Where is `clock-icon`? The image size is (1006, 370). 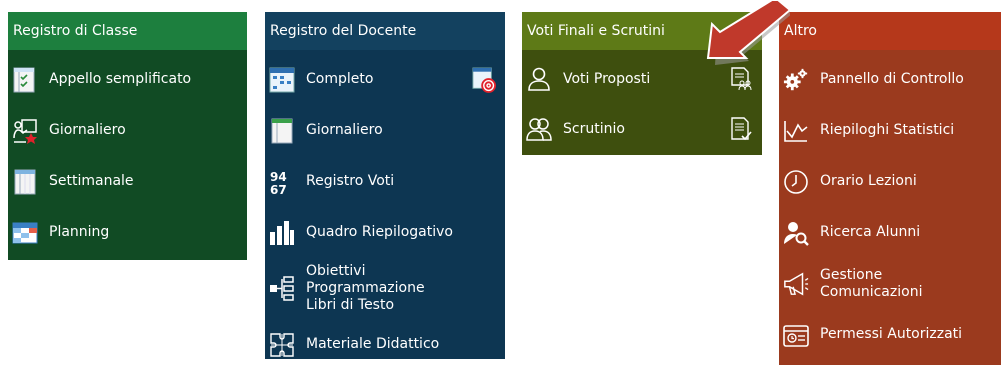 clock-icon is located at coordinates (796, 182).